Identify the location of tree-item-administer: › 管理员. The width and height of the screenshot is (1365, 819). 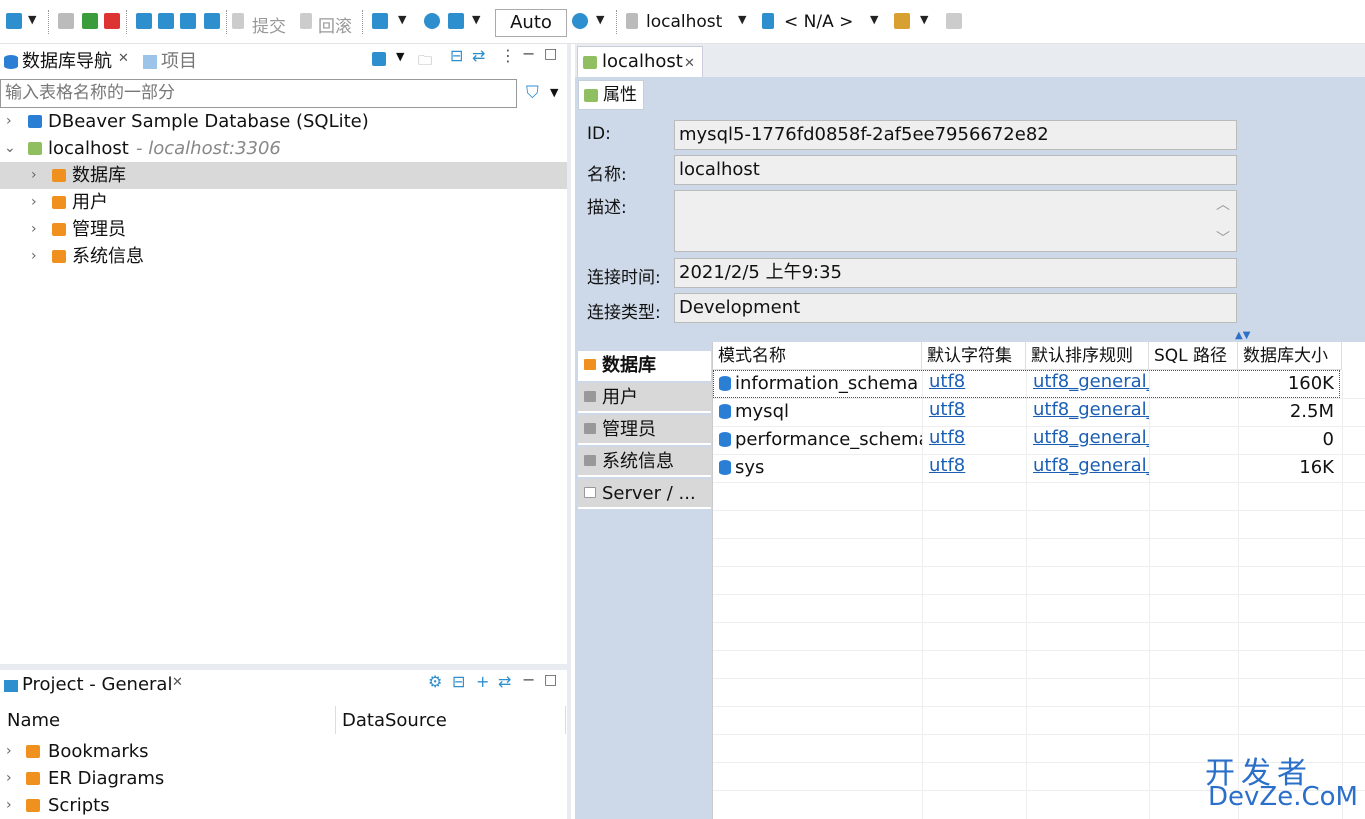
(283, 229).